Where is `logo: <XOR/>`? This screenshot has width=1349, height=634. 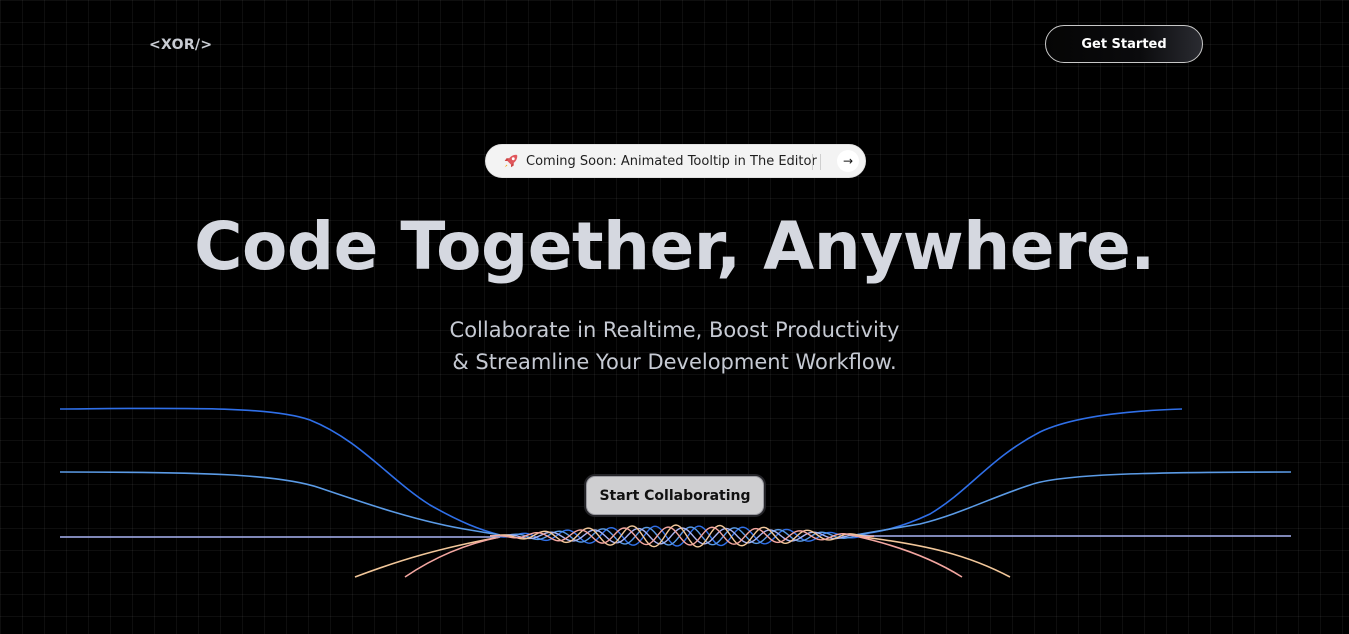
logo: <XOR/> is located at coordinates (180, 45).